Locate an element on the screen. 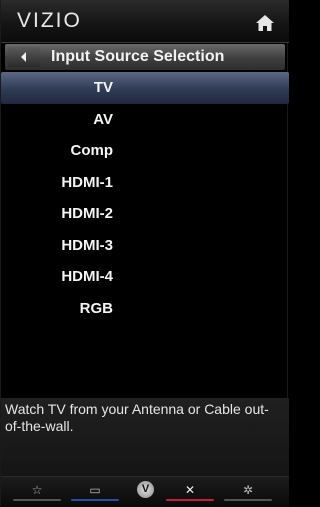  exit-button: ✕ is located at coordinates (190, 491).